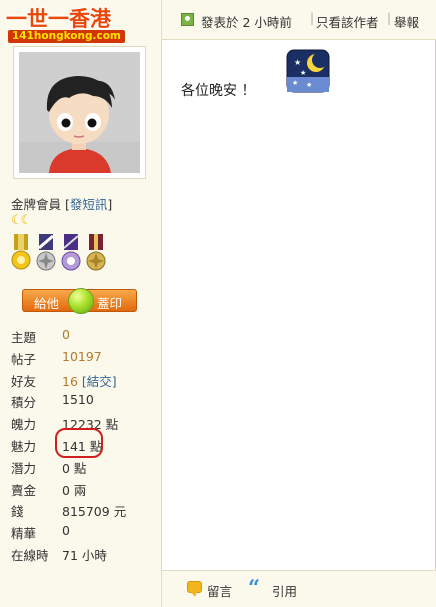 The image size is (436, 607). What do you see at coordinates (66, 36) in the screenshot?
I see `logo-domain: 141hongkong.com` at bounding box center [66, 36].